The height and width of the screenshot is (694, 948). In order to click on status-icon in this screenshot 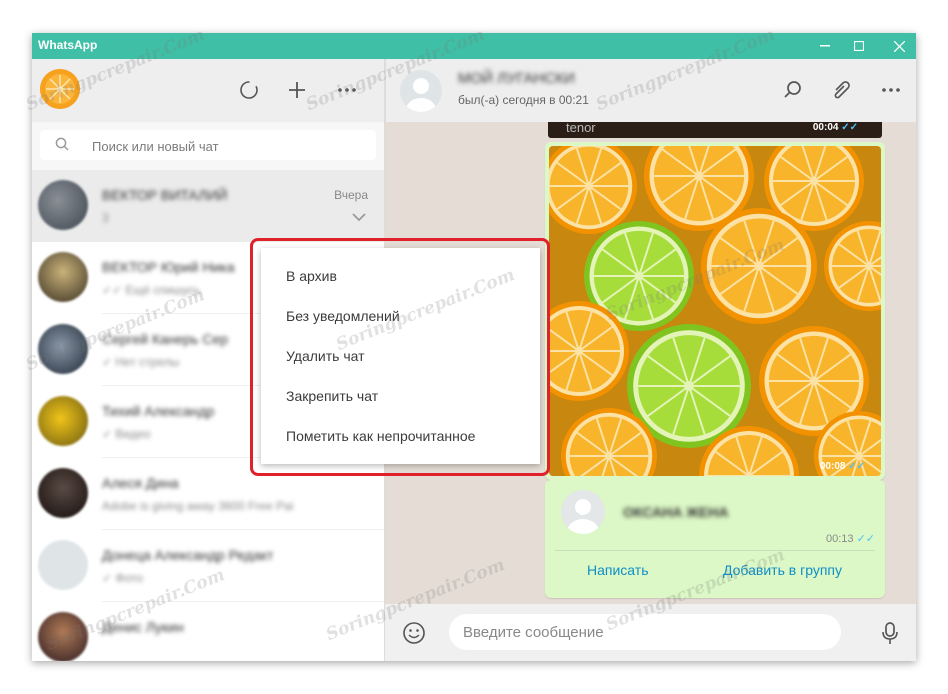, I will do `click(249, 90)`.